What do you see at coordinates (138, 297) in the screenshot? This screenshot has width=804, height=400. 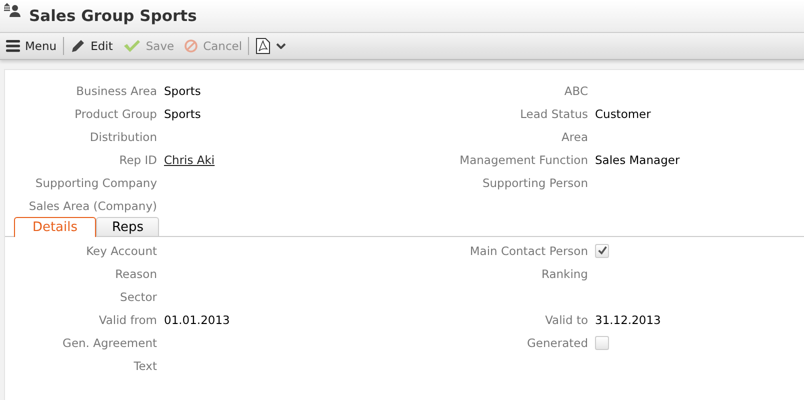 I see `field-label: Sector` at bounding box center [138, 297].